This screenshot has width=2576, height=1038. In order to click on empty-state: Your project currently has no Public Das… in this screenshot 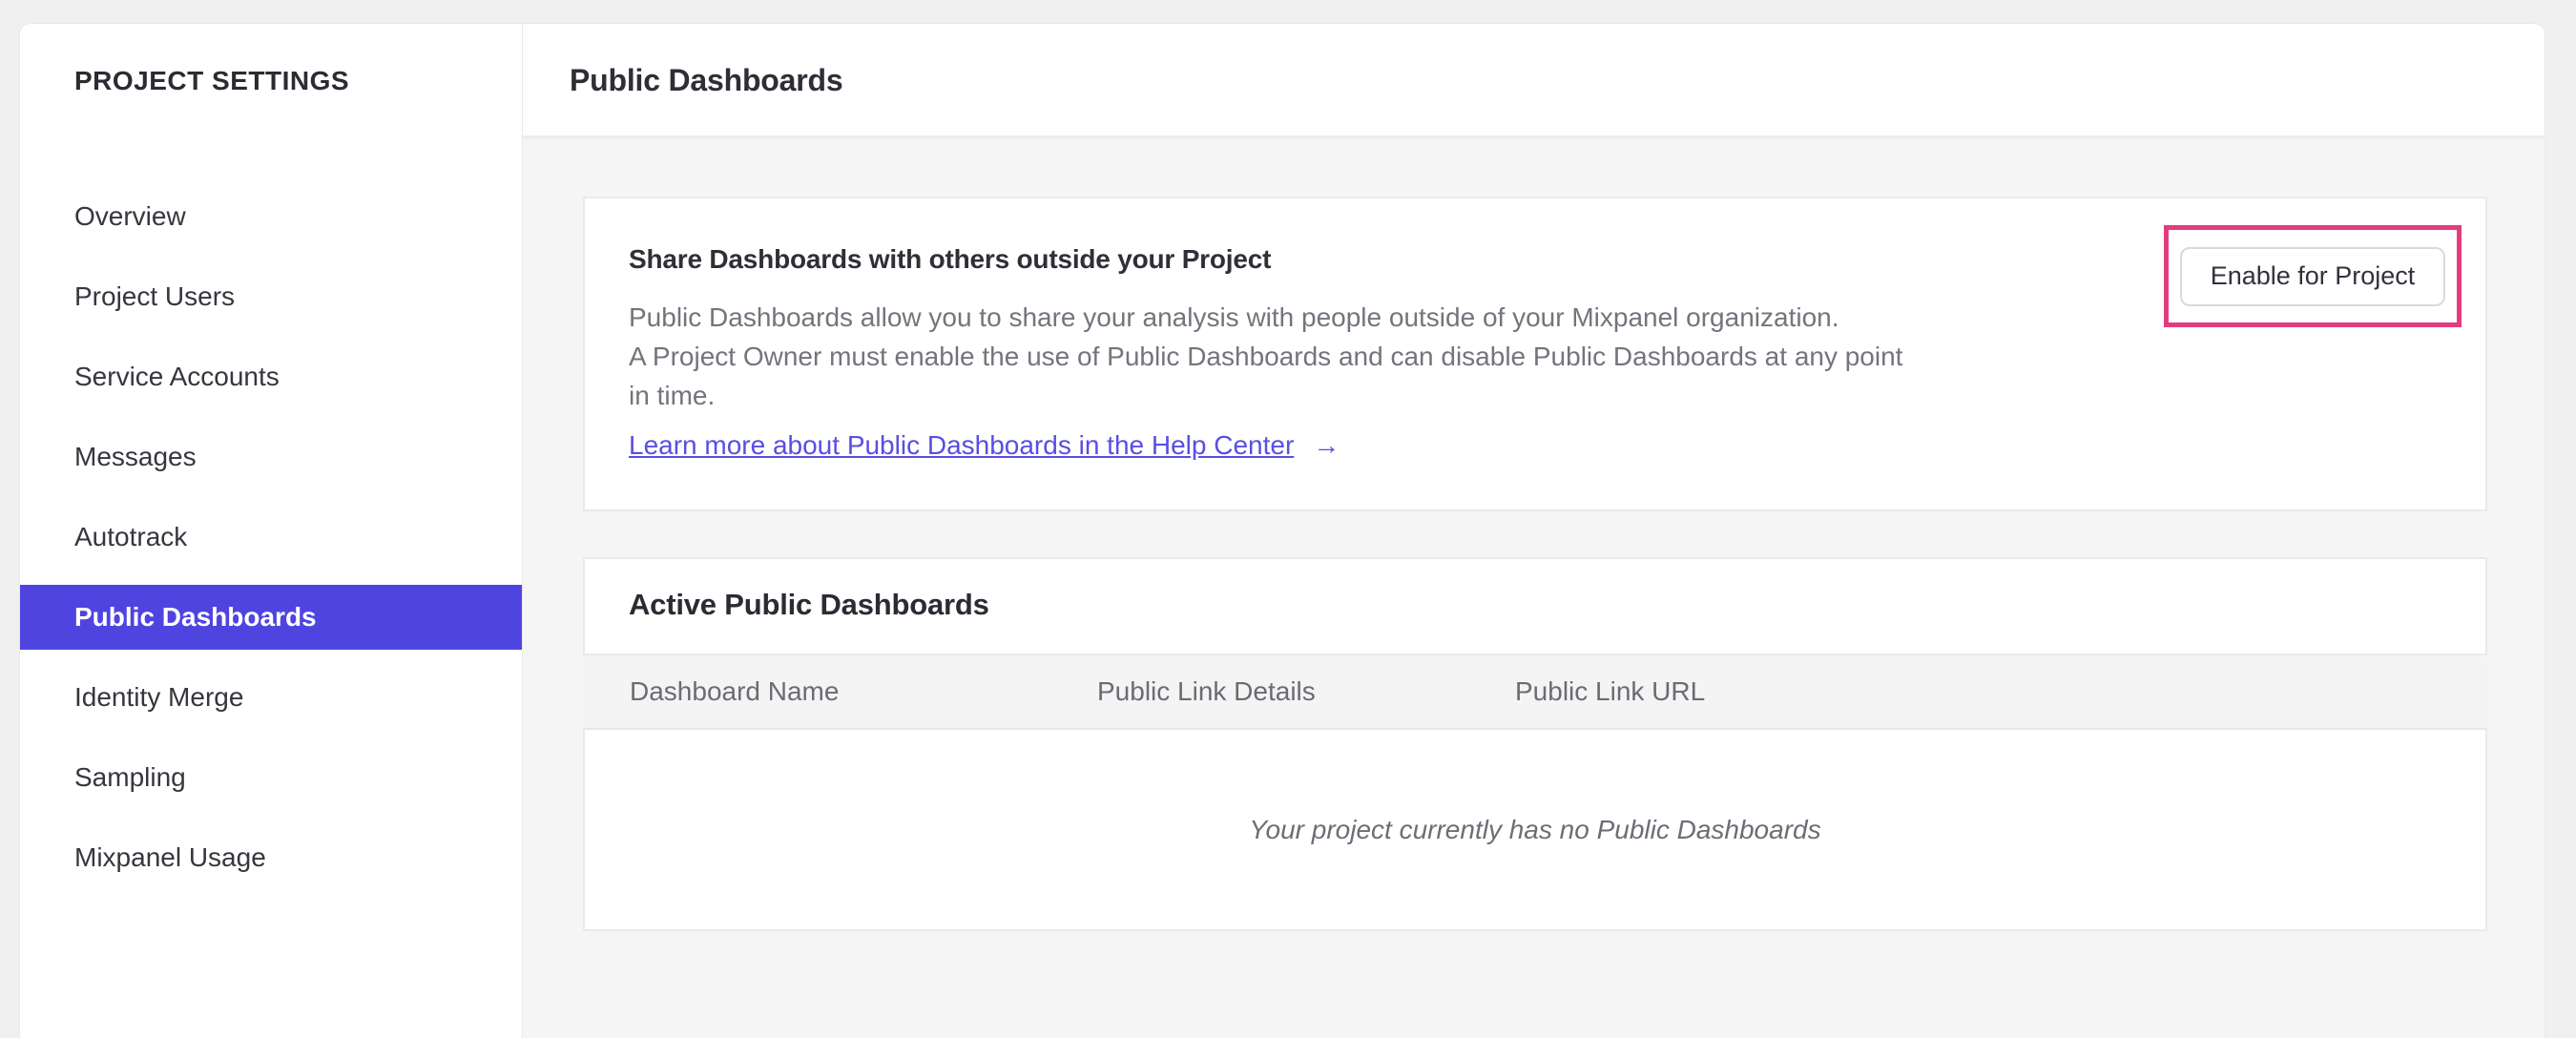, I will do `click(1535, 829)`.